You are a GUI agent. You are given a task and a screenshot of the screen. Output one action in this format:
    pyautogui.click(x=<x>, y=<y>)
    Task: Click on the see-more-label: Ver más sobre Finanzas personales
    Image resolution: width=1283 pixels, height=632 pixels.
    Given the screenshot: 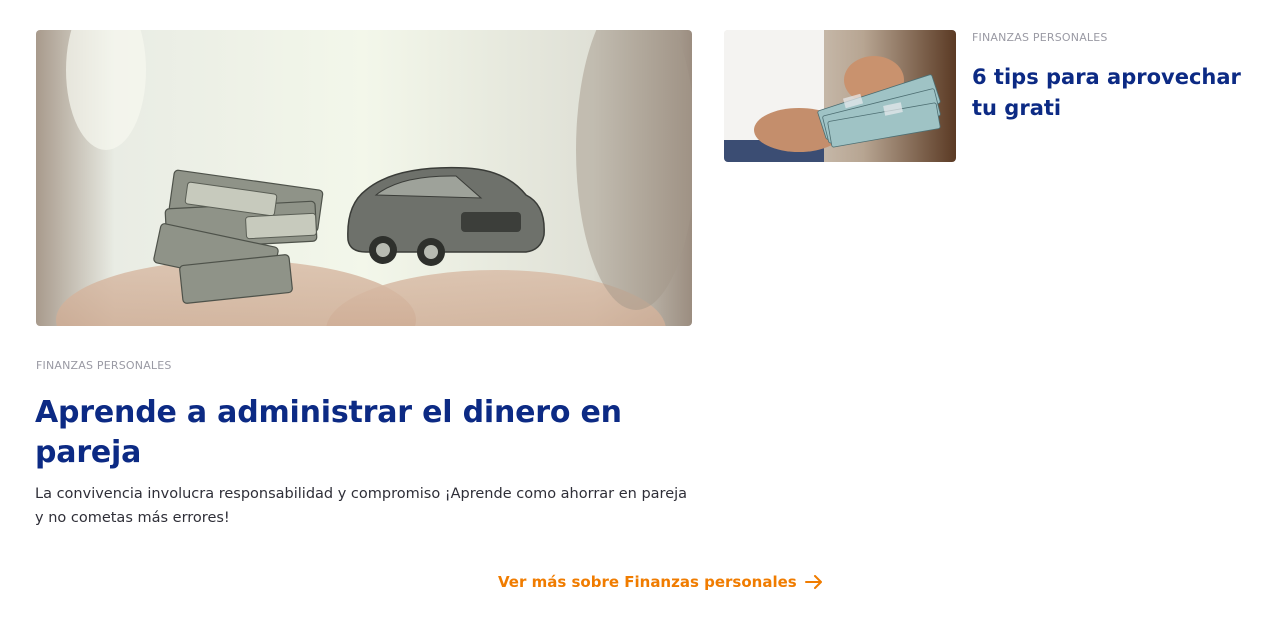 What is the action you would take?
    pyautogui.click(x=647, y=582)
    